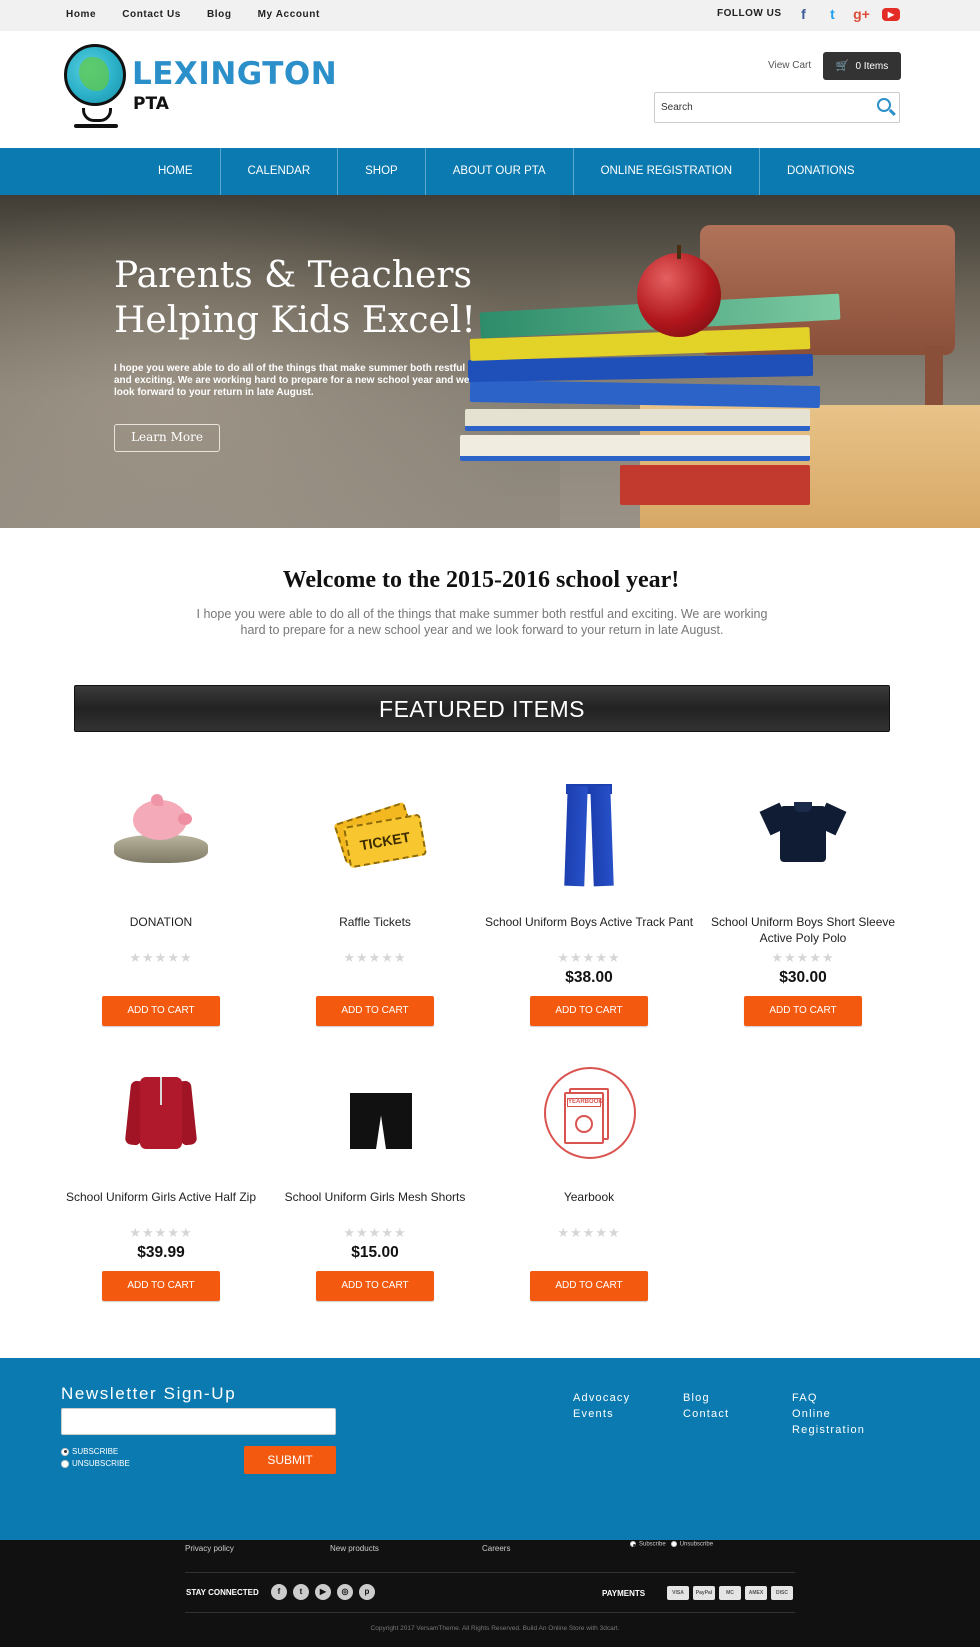  Describe the element at coordinates (601, 1398) in the screenshot. I see `footer-link-advocacy: Advocacy` at that location.